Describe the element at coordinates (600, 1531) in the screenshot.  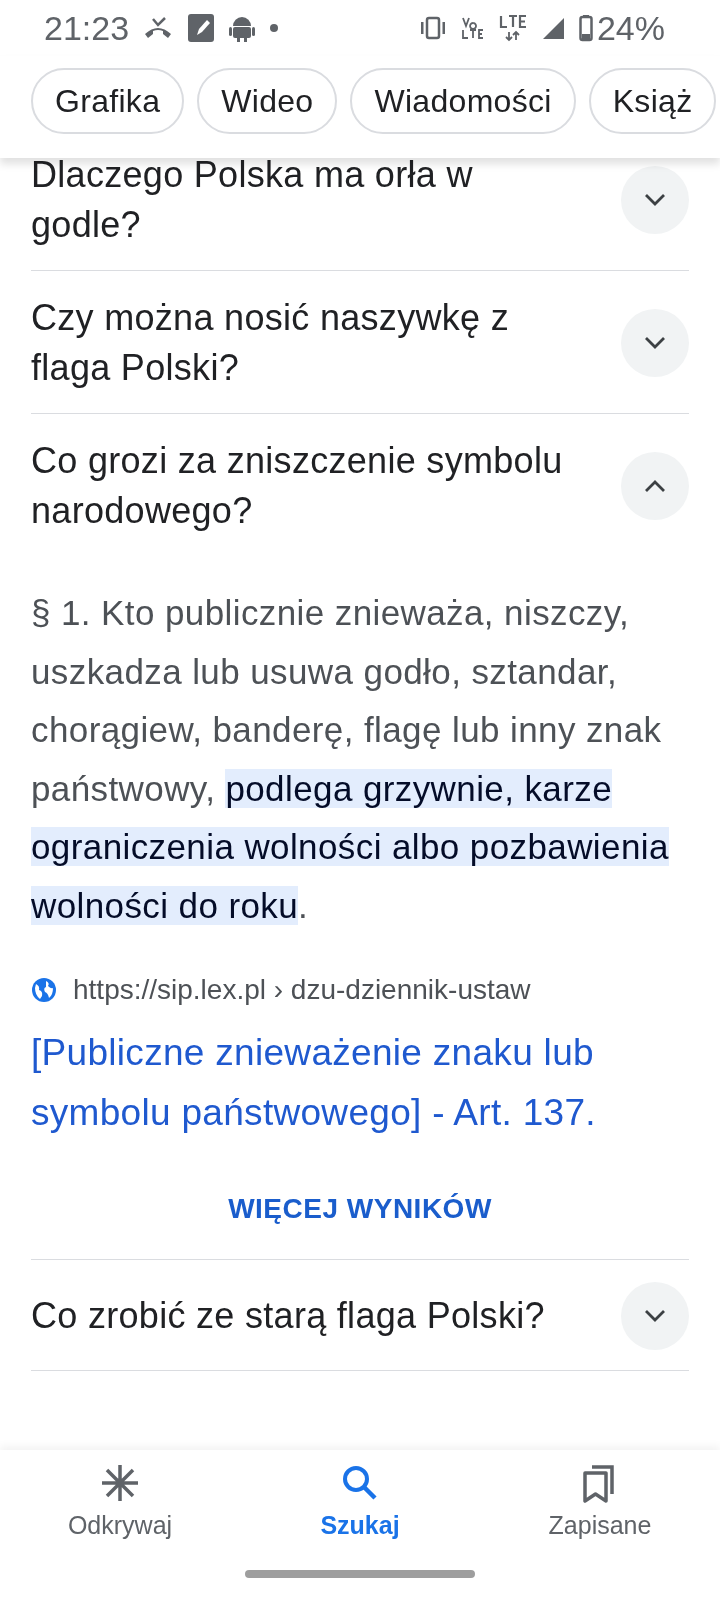
I see `nav-tab: Zapisane` at that location.